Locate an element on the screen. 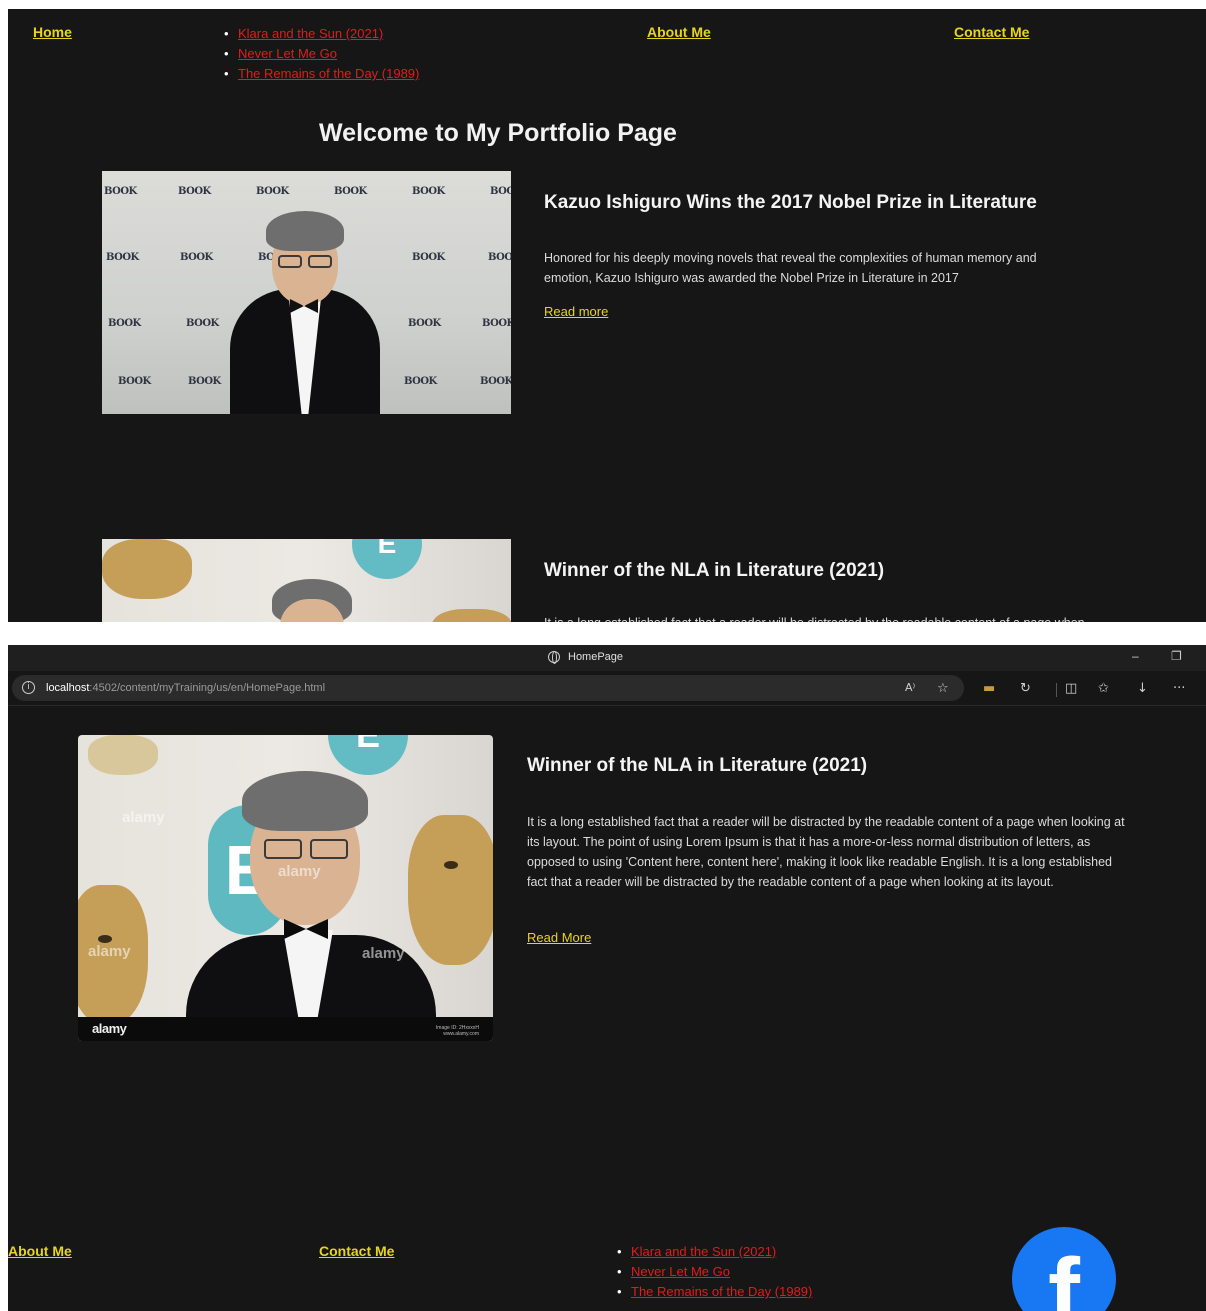 Image resolution: width=1206 pixels, height=1311 pixels. download-icon: ↓ is located at coordinates (1142, 688).